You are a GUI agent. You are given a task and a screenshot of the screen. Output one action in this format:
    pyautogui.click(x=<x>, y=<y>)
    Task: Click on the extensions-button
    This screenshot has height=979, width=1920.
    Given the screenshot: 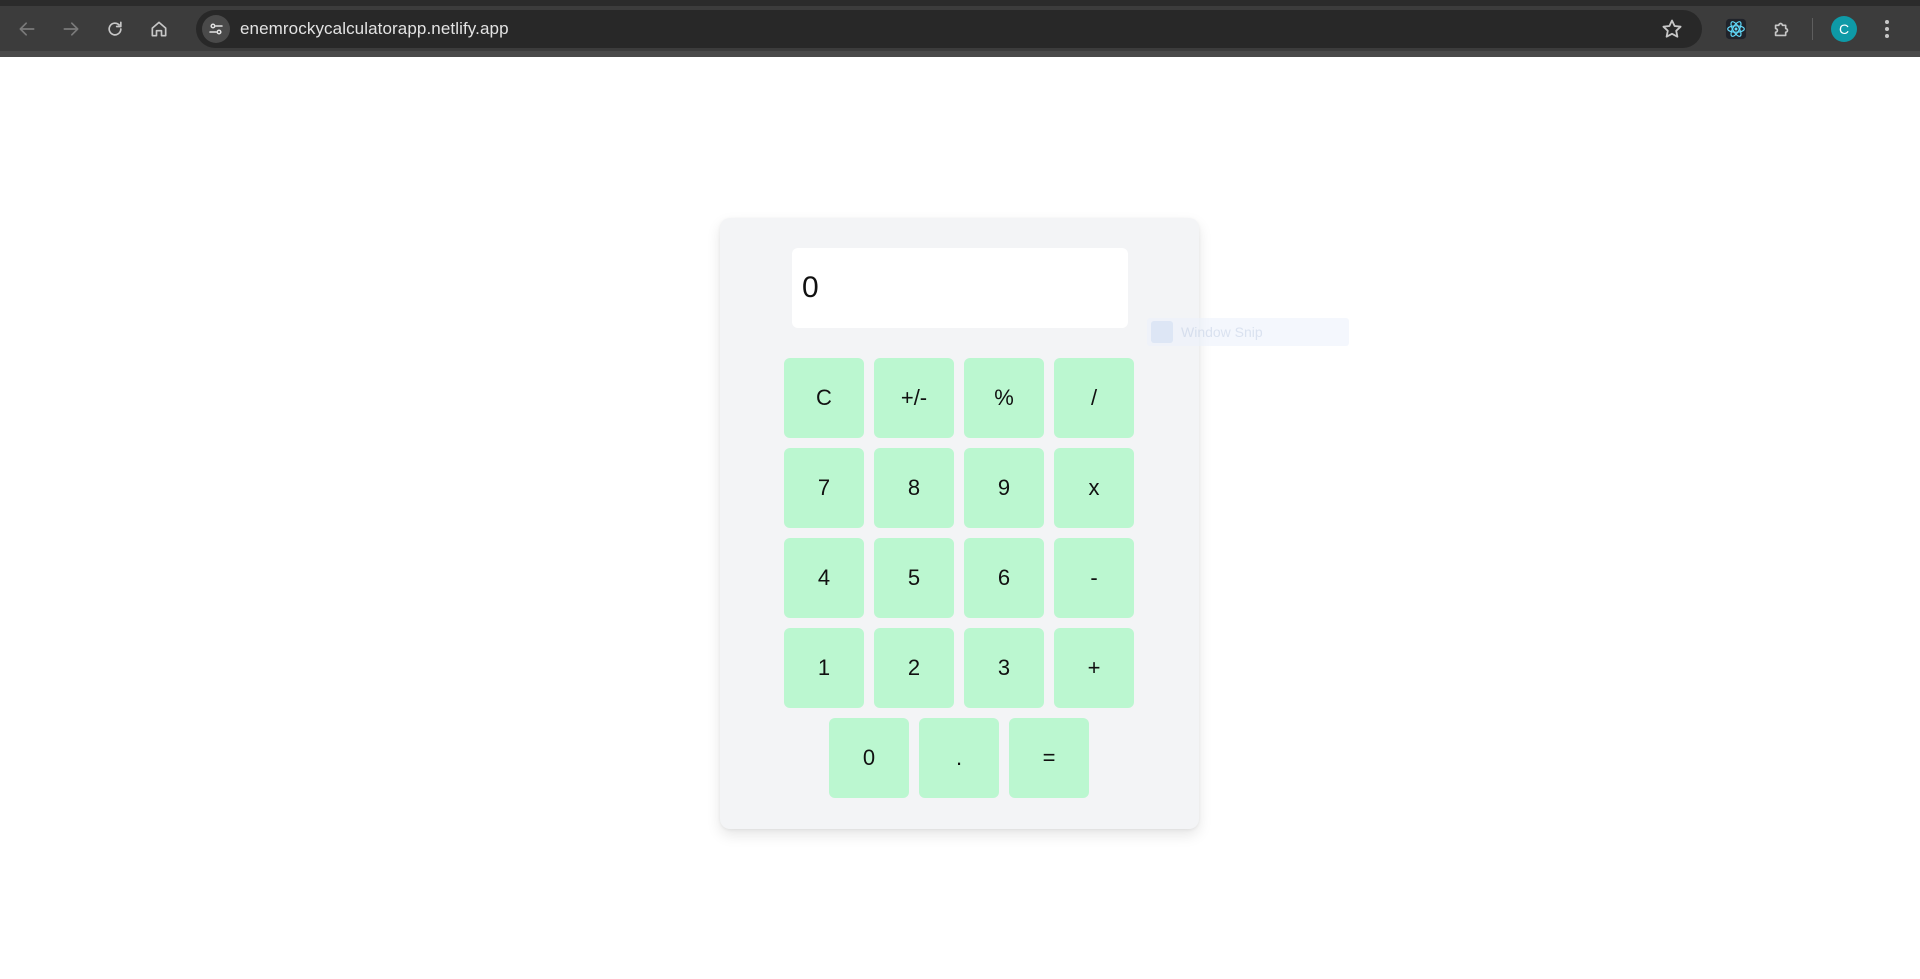 What is the action you would take?
    pyautogui.click(x=1782, y=29)
    